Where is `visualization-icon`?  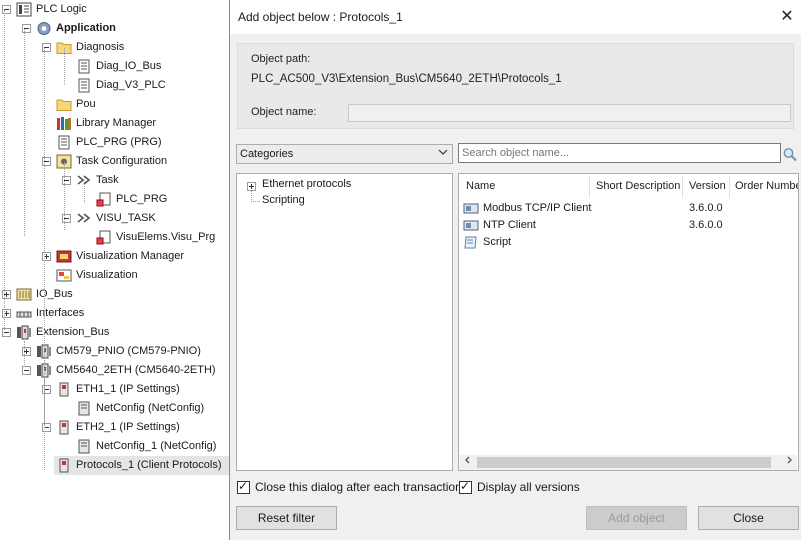 visualization-icon is located at coordinates (64, 275).